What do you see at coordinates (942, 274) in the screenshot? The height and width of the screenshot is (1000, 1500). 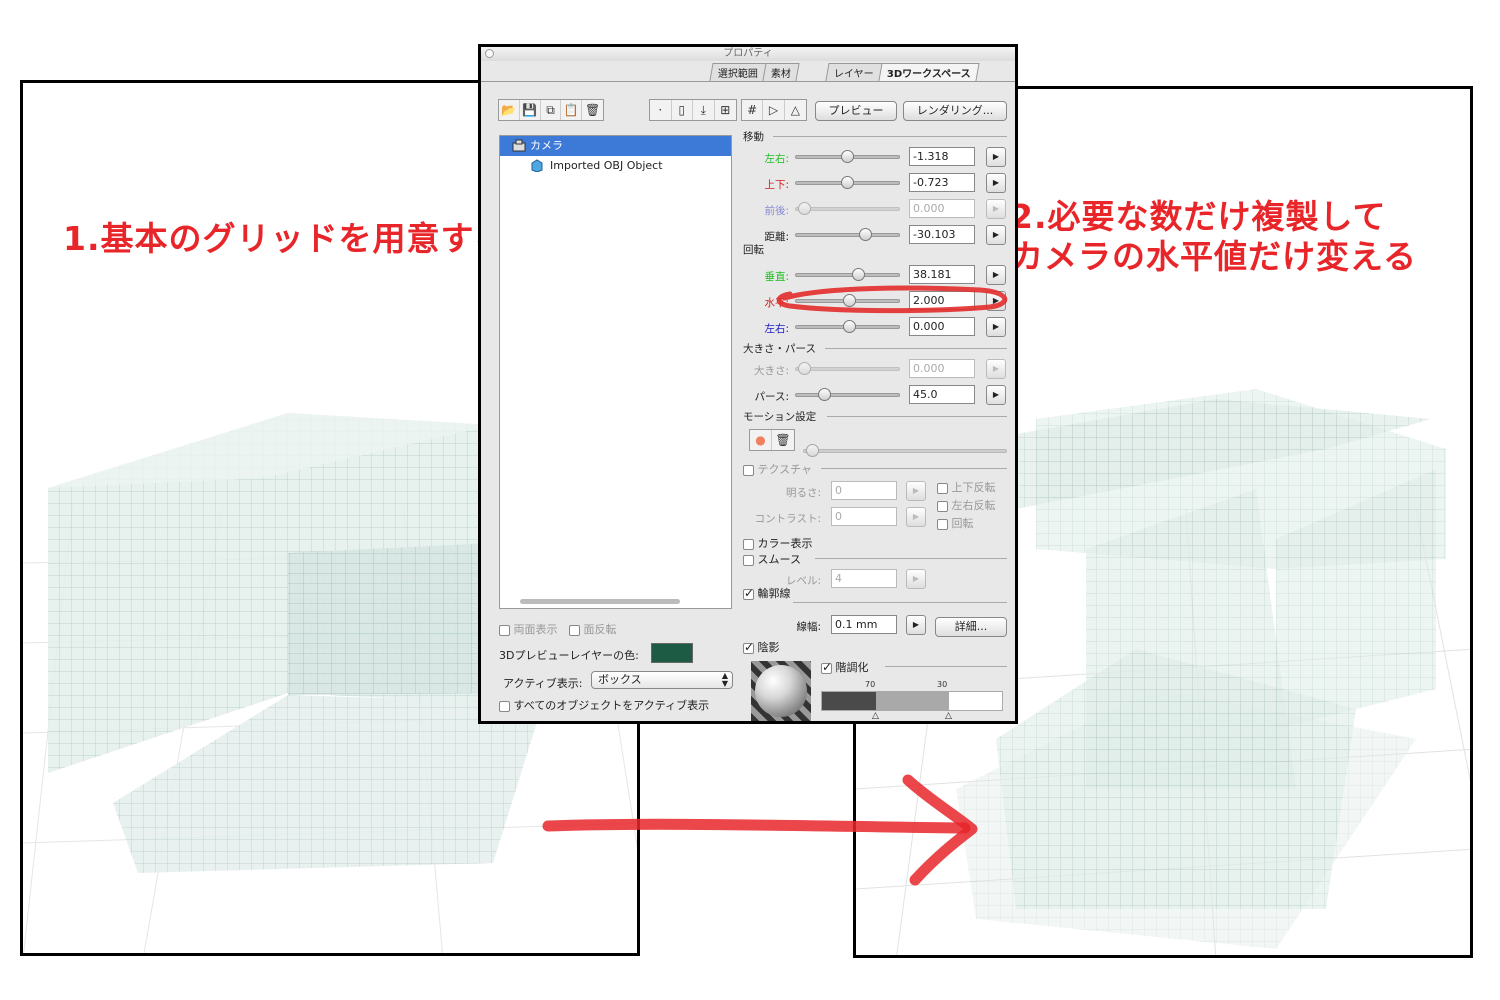 I see `rot-v-field: 38.181` at bounding box center [942, 274].